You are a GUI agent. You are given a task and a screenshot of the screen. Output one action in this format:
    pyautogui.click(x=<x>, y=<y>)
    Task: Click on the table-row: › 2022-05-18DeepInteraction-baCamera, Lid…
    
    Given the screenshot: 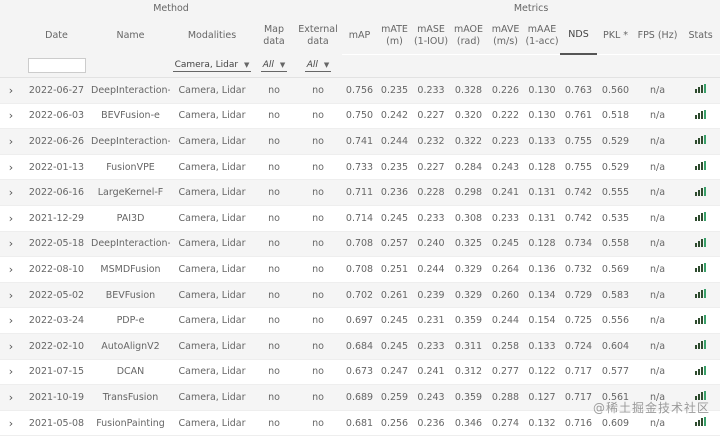 What is the action you would take?
    pyautogui.click(x=360, y=244)
    